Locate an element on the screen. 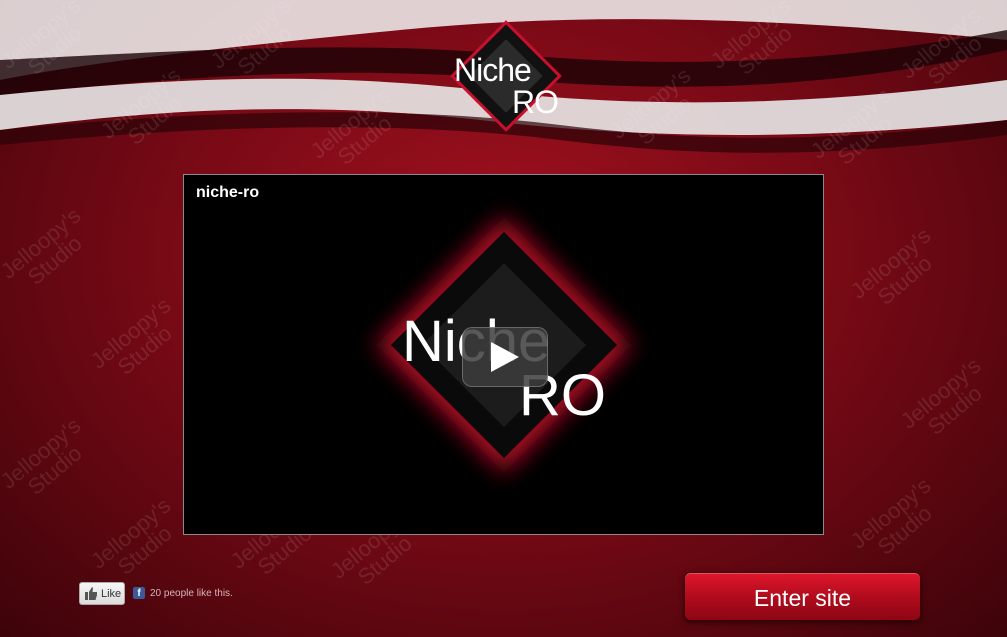 The width and height of the screenshot is (1007, 637). play-icon is located at coordinates (505, 357).